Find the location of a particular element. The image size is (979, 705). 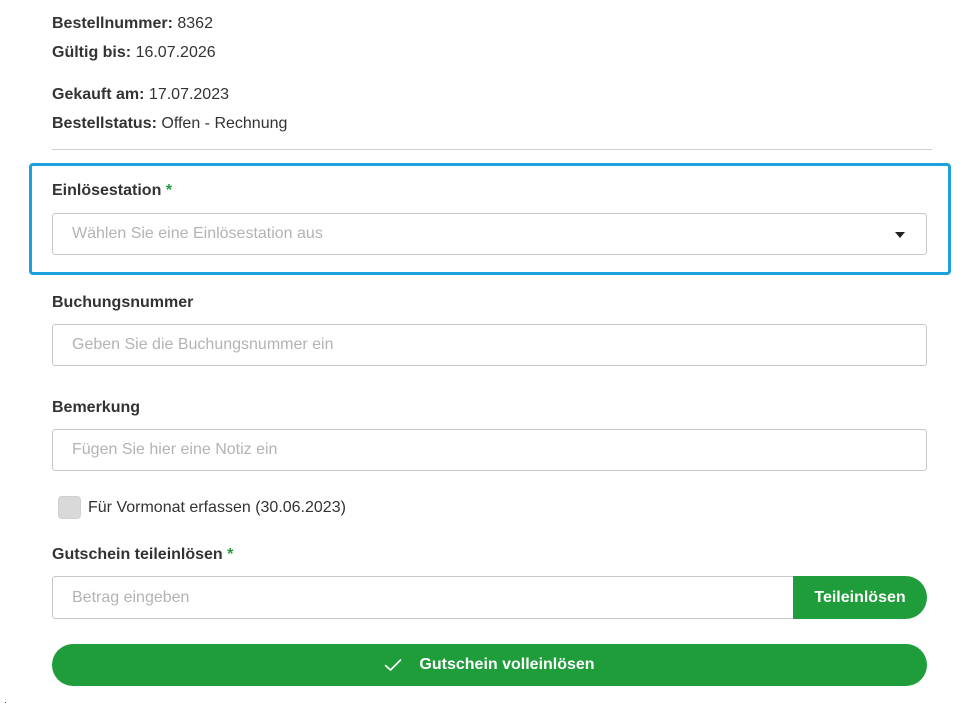

order-status-value: Offen - Rechnung is located at coordinates (224, 123).